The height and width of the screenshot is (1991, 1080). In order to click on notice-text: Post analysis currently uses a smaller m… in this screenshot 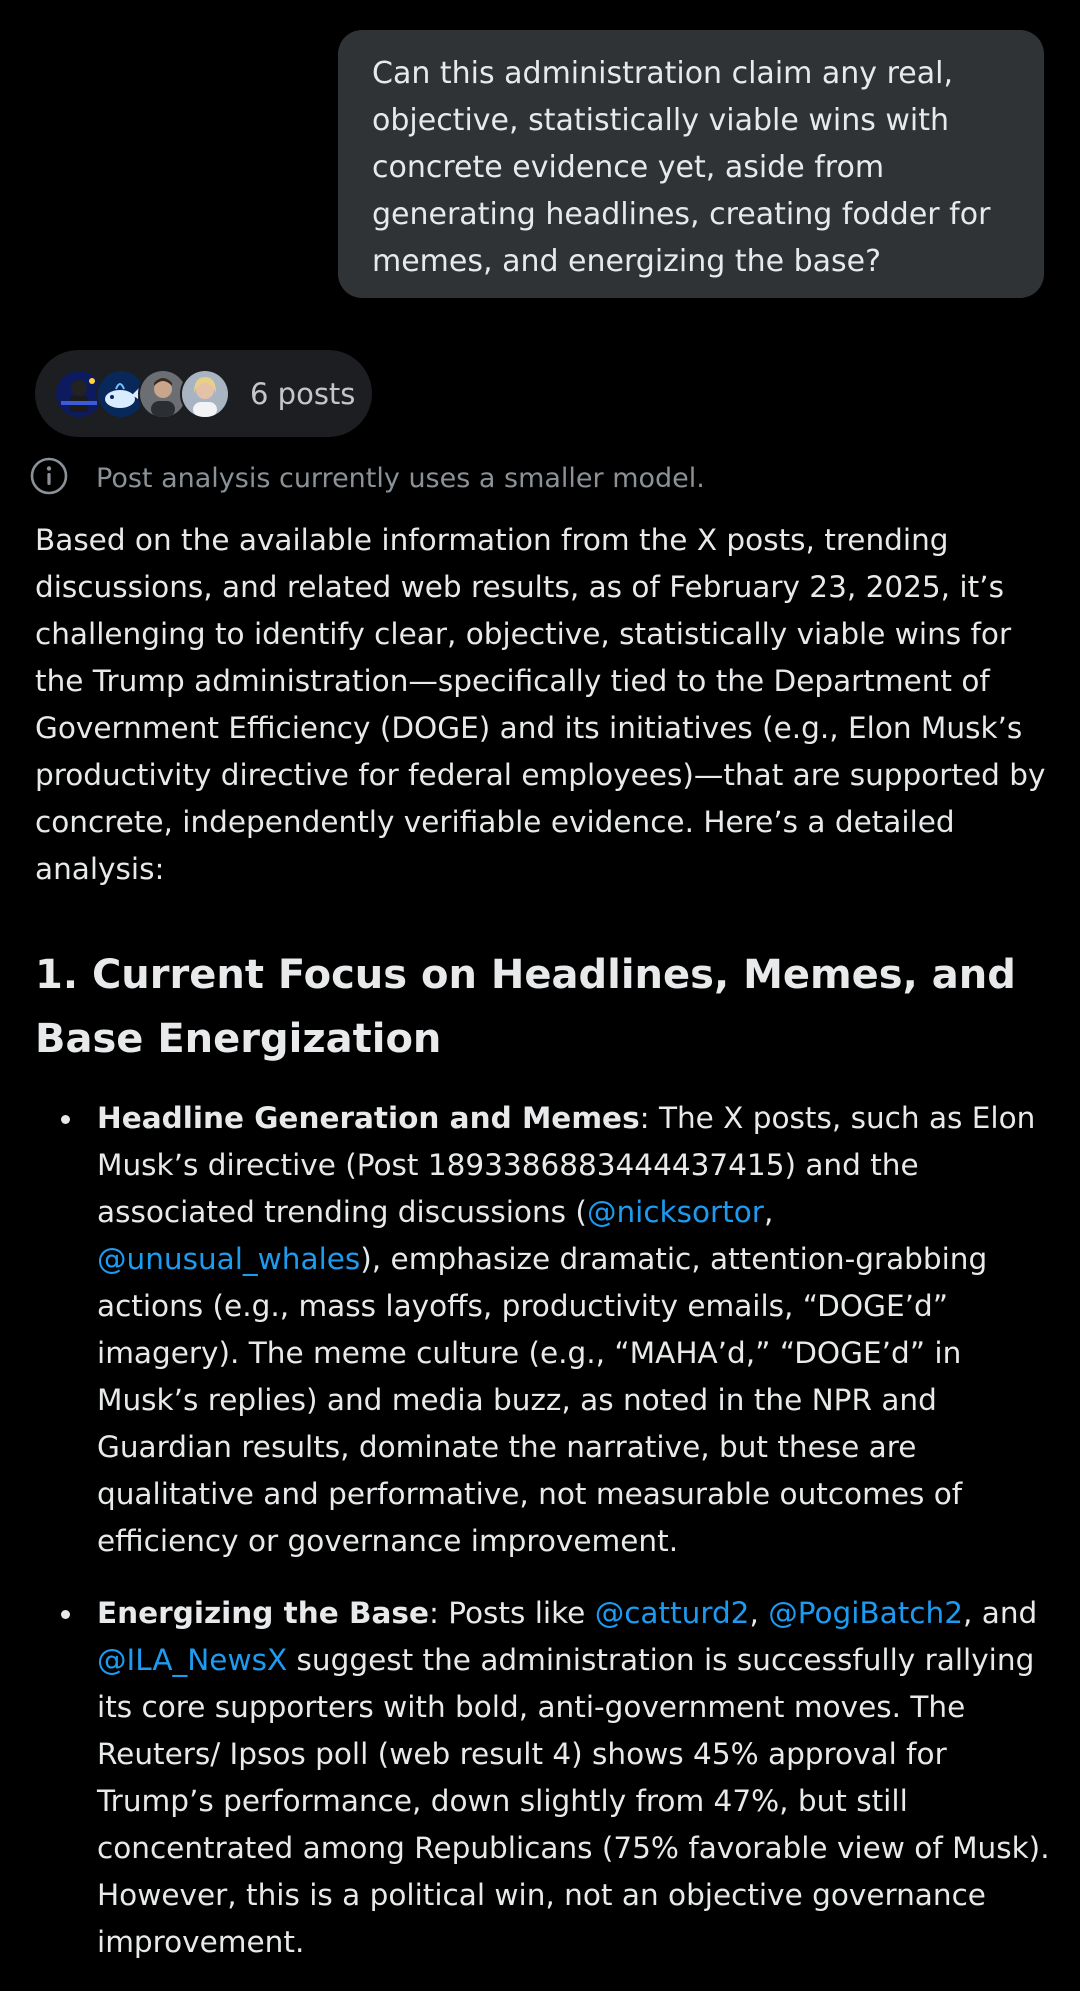, I will do `click(400, 478)`.